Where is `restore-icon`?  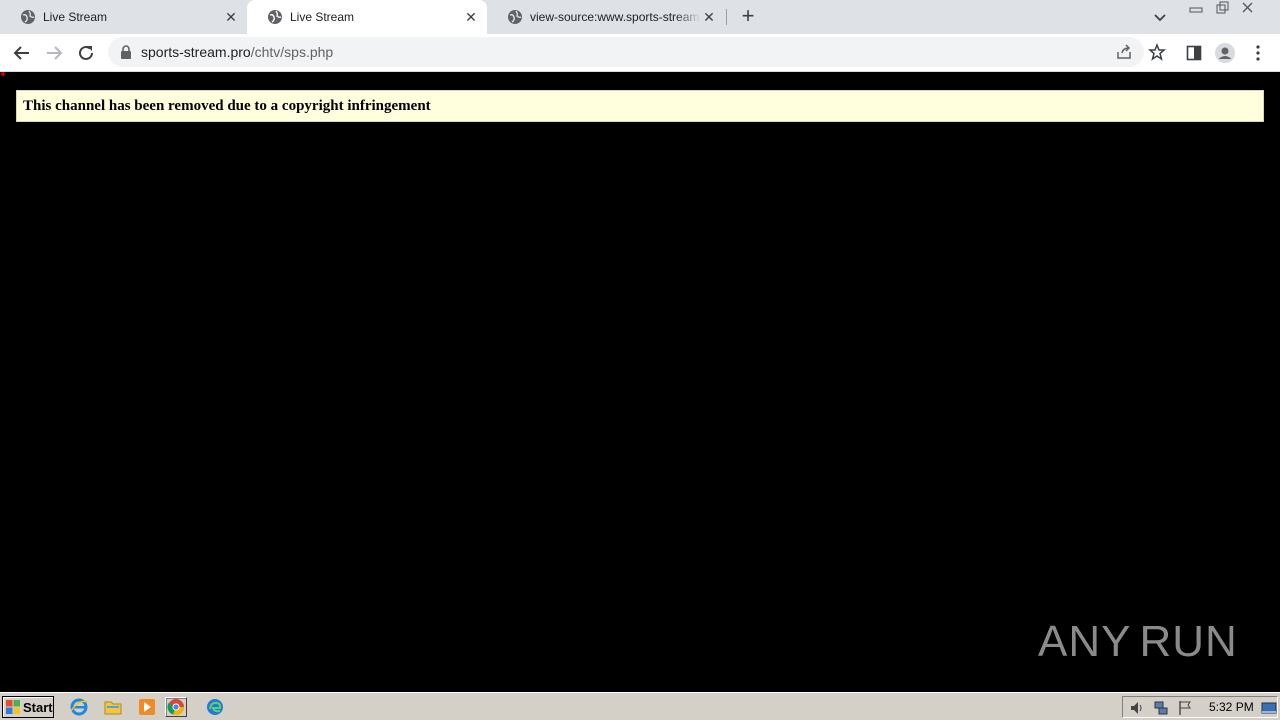 restore-icon is located at coordinates (1222, 9).